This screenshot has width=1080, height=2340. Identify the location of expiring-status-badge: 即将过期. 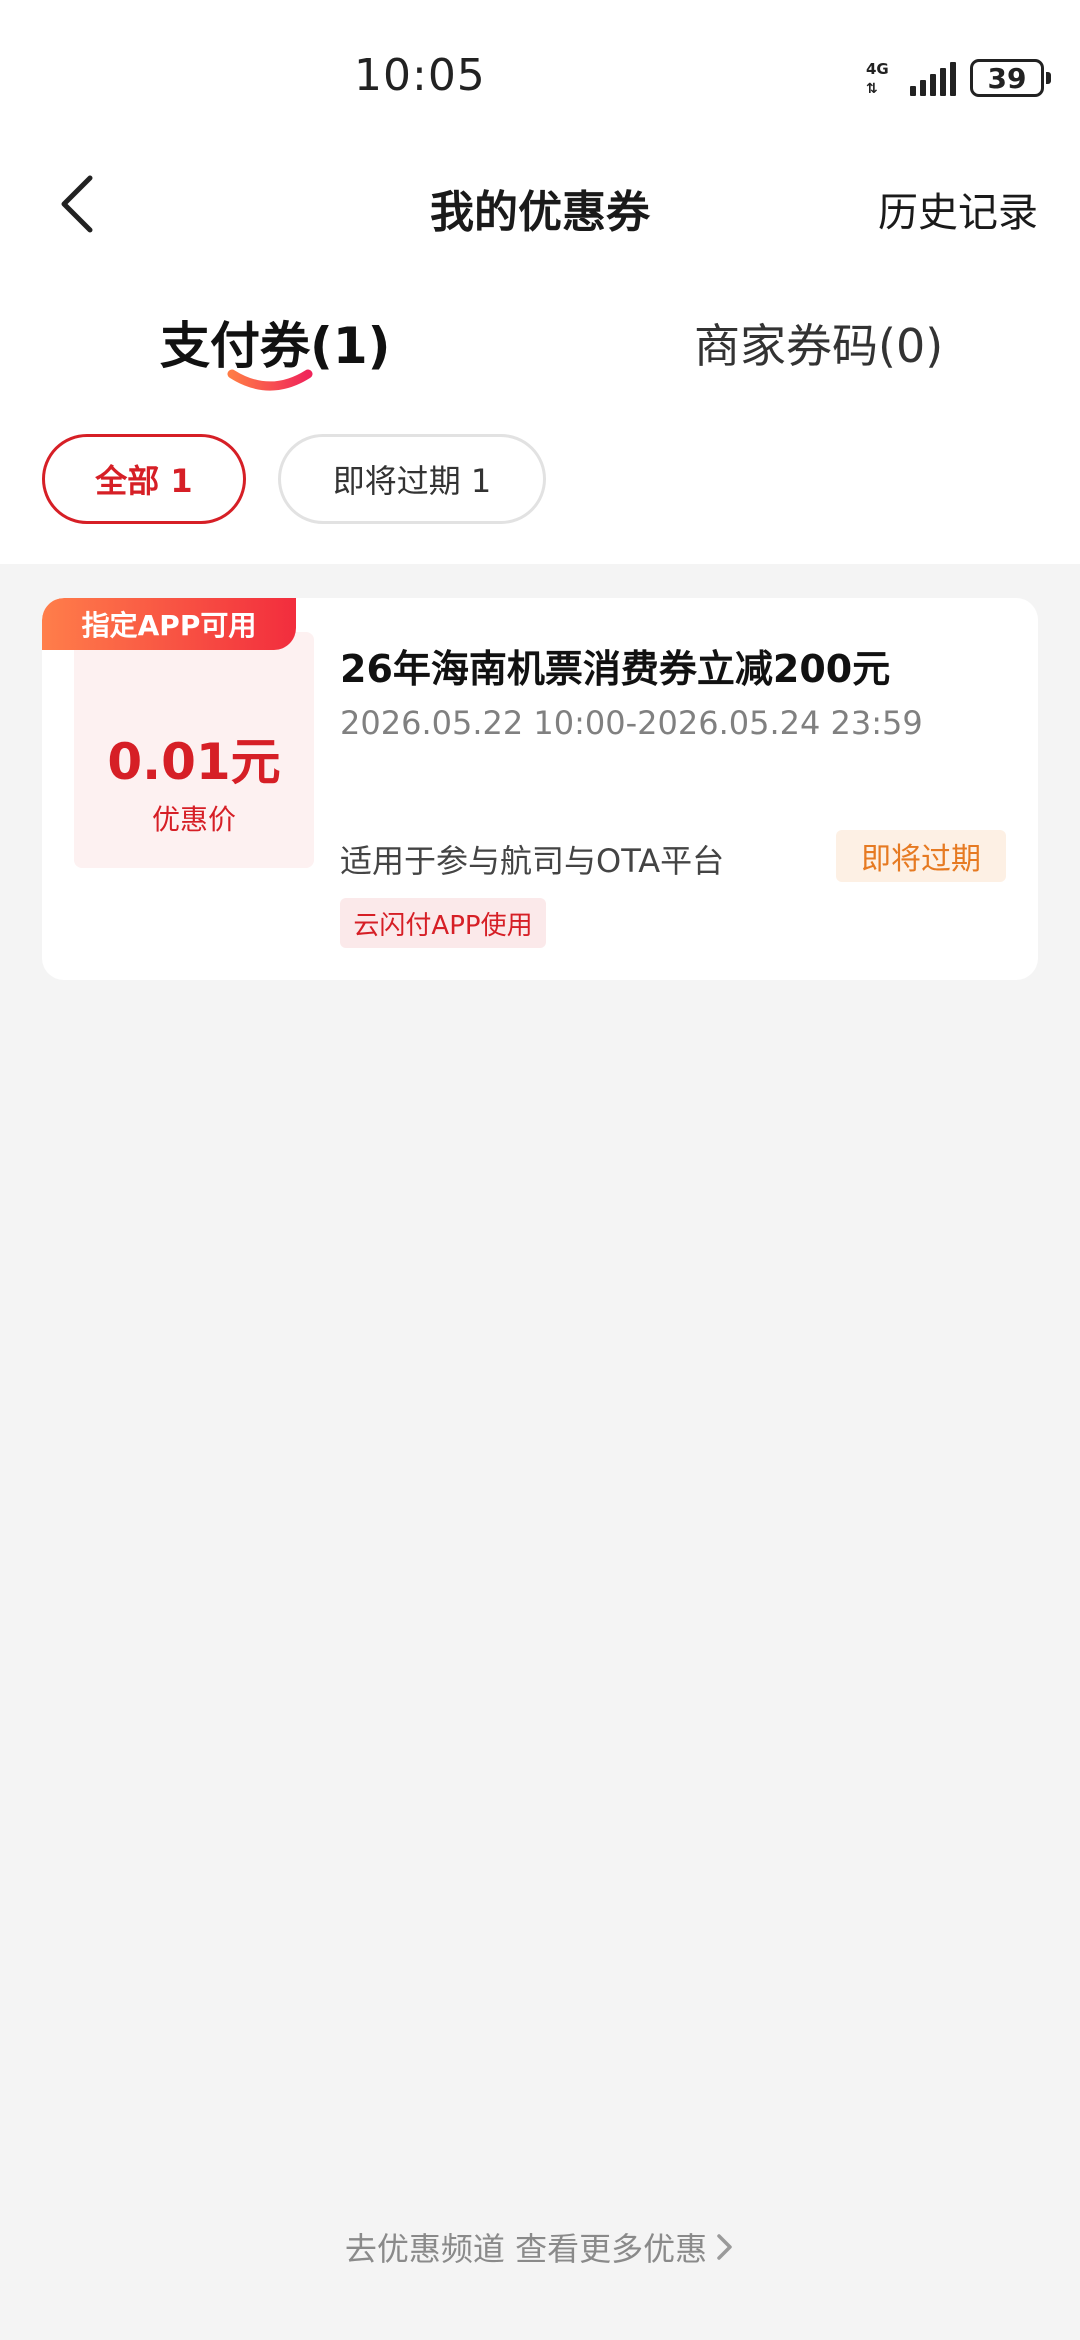
(921, 856).